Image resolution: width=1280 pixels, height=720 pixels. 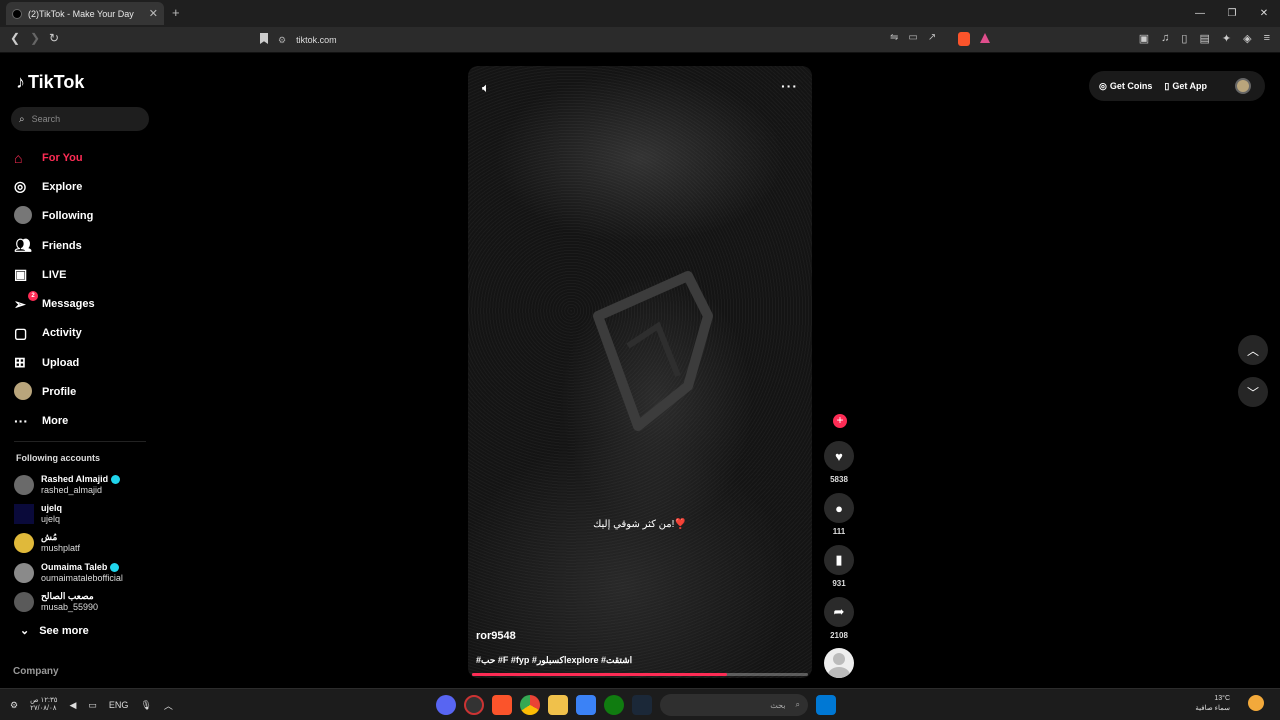 I want to click on window-controls: — ❐ ✕, so click(x=1232, y=13).